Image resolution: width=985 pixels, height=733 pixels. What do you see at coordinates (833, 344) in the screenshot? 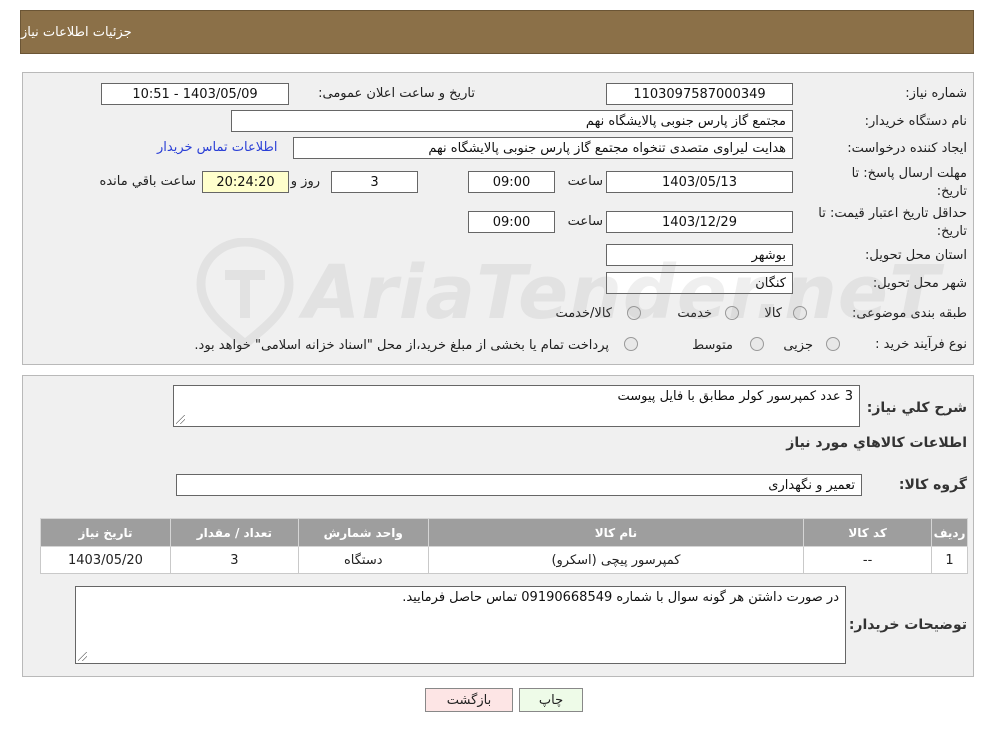
I see `process-partial-radio` at bounding box center [833, 344].